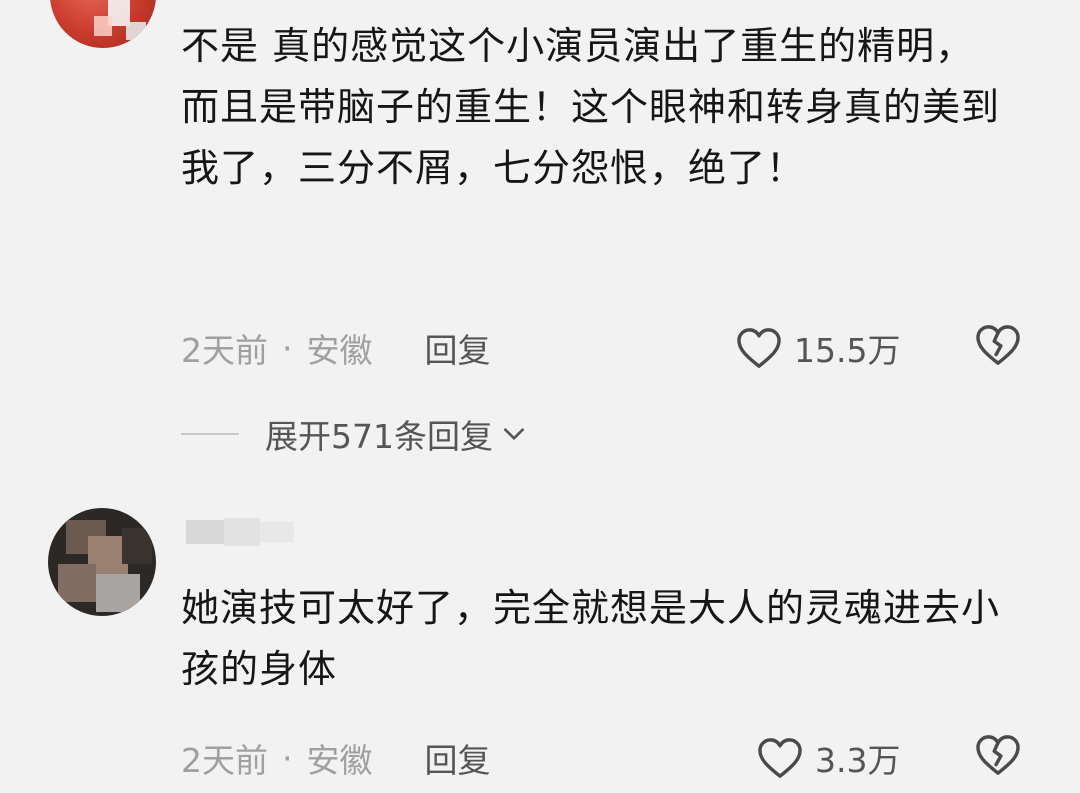 Image resolution: width=1080 pixels, height=793 pixels. I want to click on like-count: 15.5万, so click(847, 350).